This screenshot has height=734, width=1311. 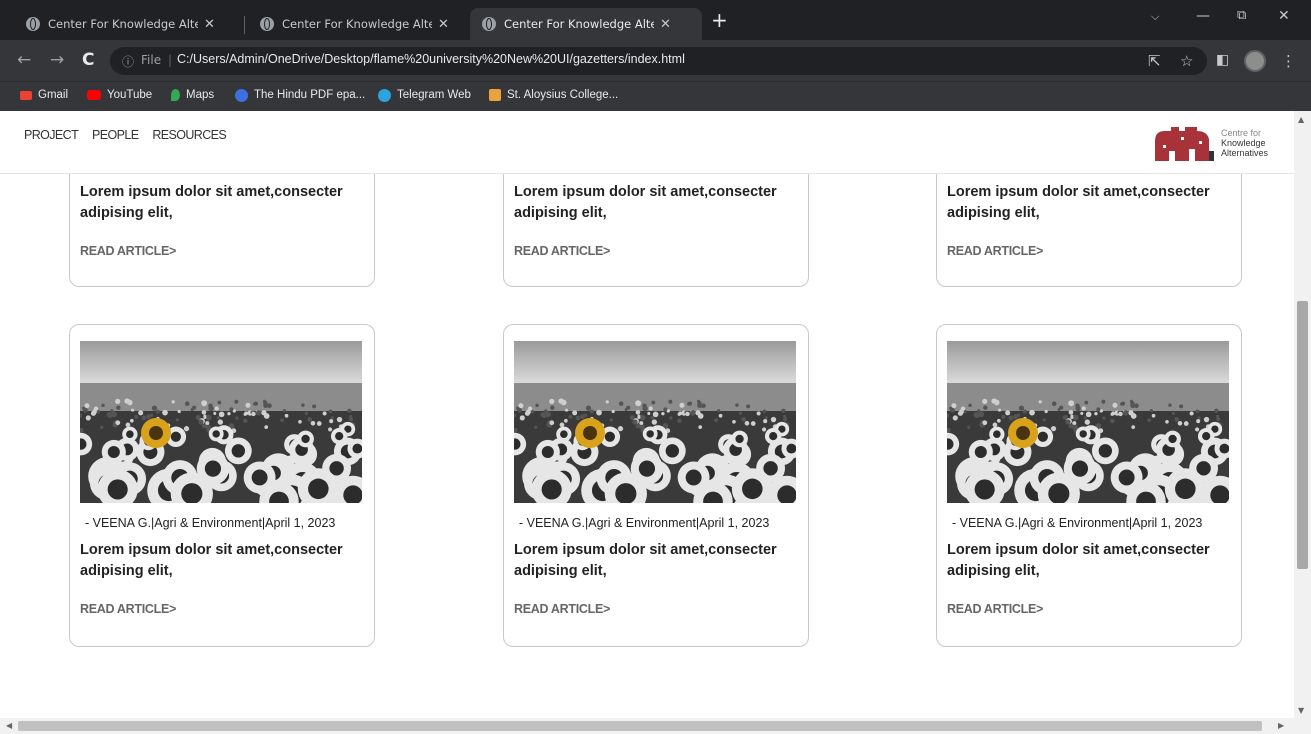 I want to click on bookmark-gmail: Gmail, so click(x=44, y=95).